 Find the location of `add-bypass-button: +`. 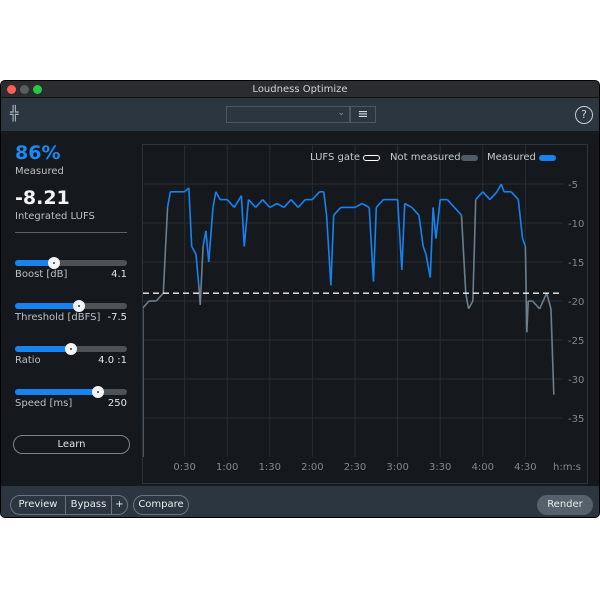

add-bypass-button: + is located at coordinates (119, 505).